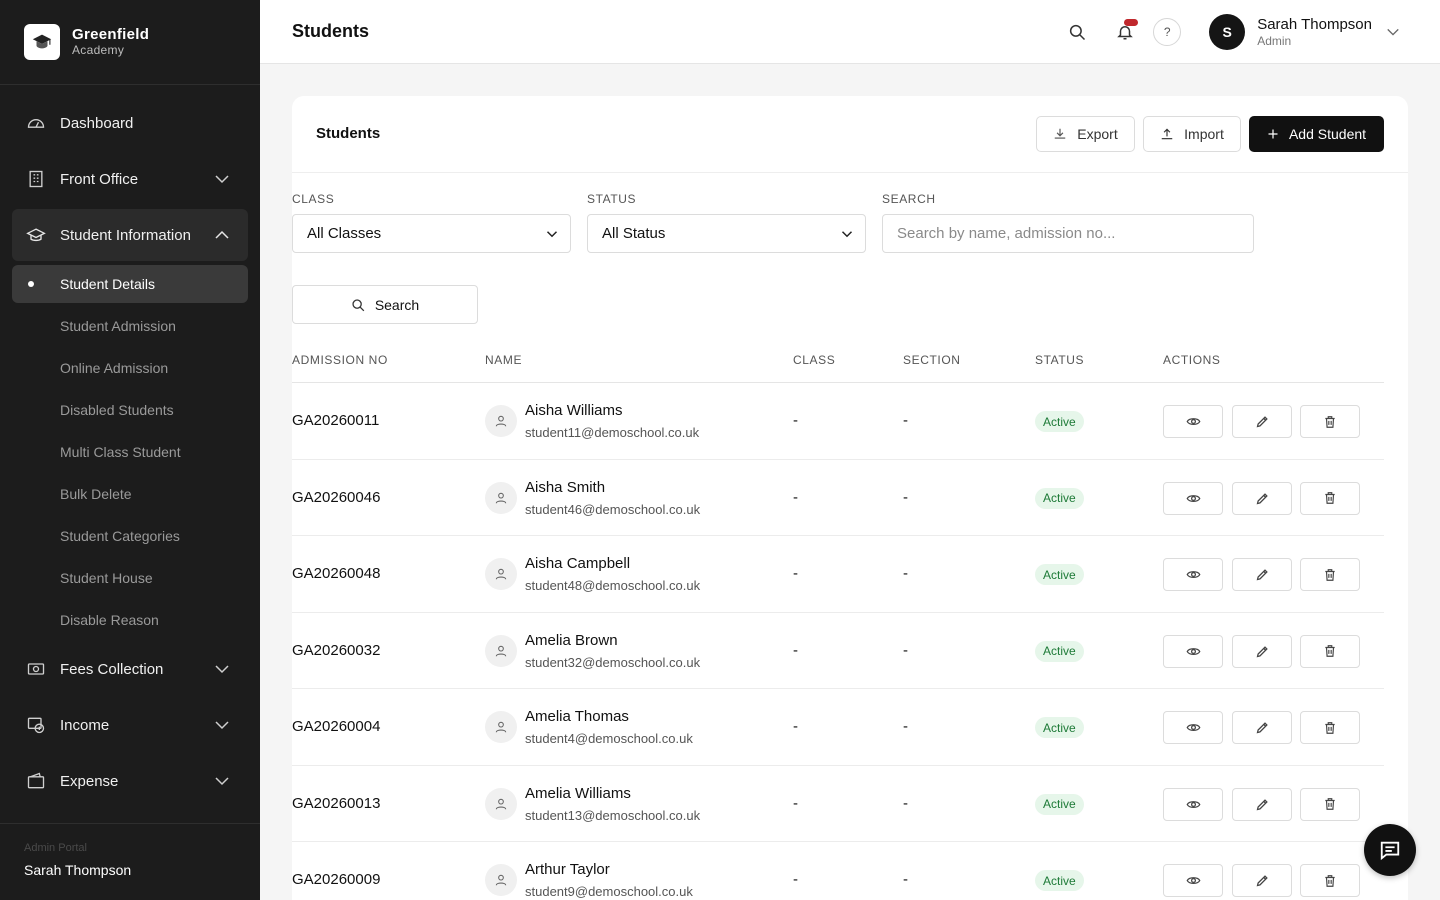 This screenshot has height=900, width=1440. What do you see at coordinates (1192, 134) in the screenshot?
I see `import-button: Import` at bounding box center [1192, 134].